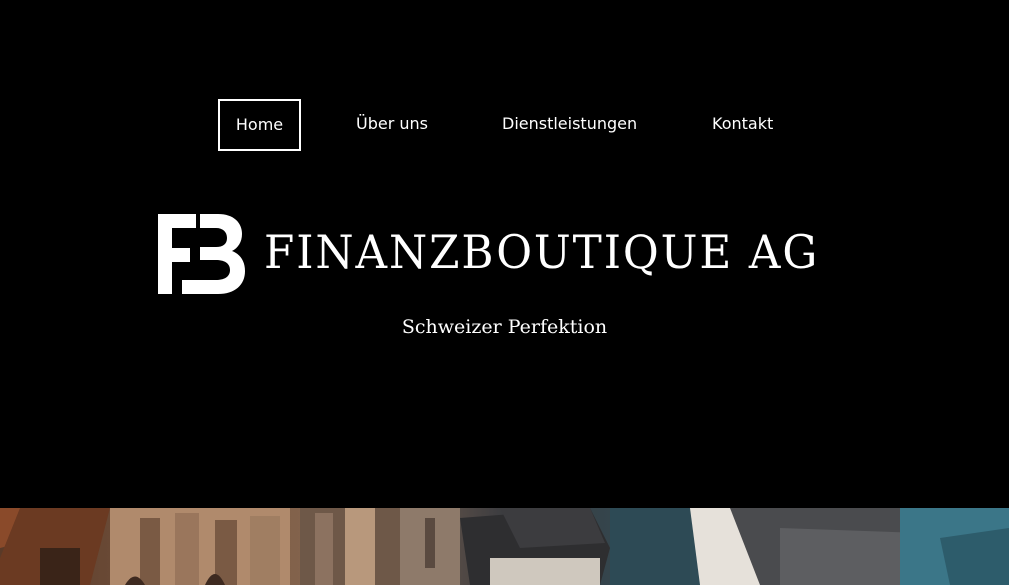  I want to click on brand-logo: FINANZBOUTIQUE AG, so click(511, 255).